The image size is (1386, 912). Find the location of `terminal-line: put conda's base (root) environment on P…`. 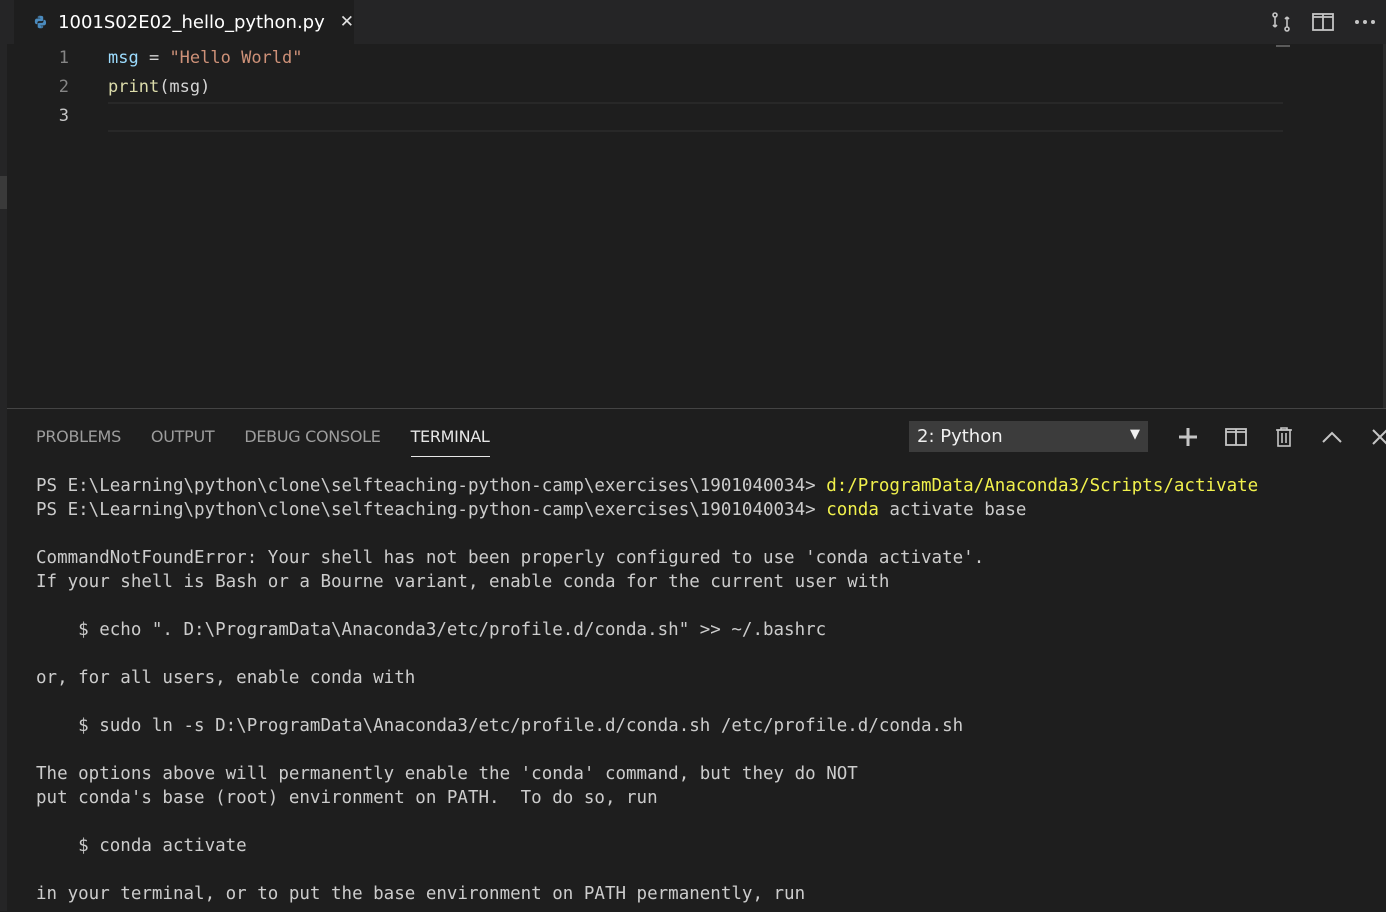

terminal-line: put conda's base (root) environment on P… is located at coordinates (347, 798).